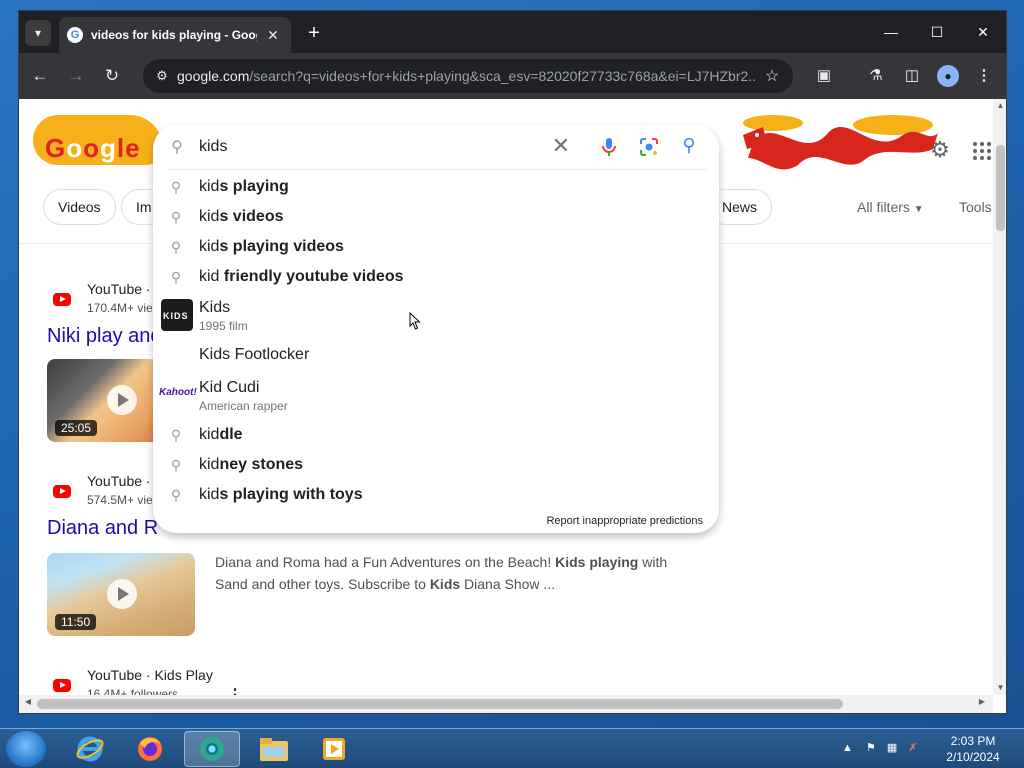 The image size is (1024, 768). I want to click on suggestion-item: ⚲ kiddle, so click(436, 436).